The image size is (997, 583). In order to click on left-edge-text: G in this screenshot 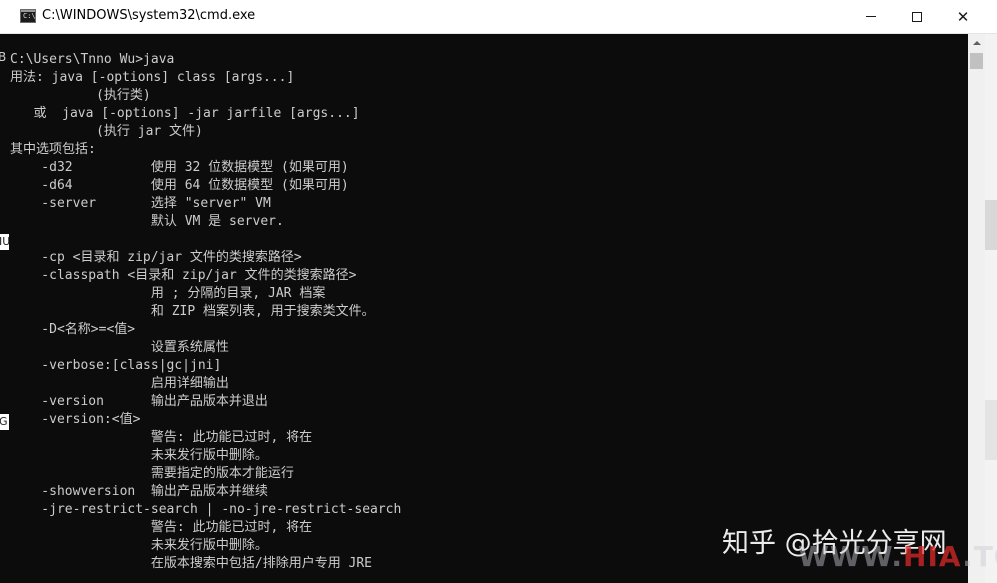, I will do `click(4, 421)`.